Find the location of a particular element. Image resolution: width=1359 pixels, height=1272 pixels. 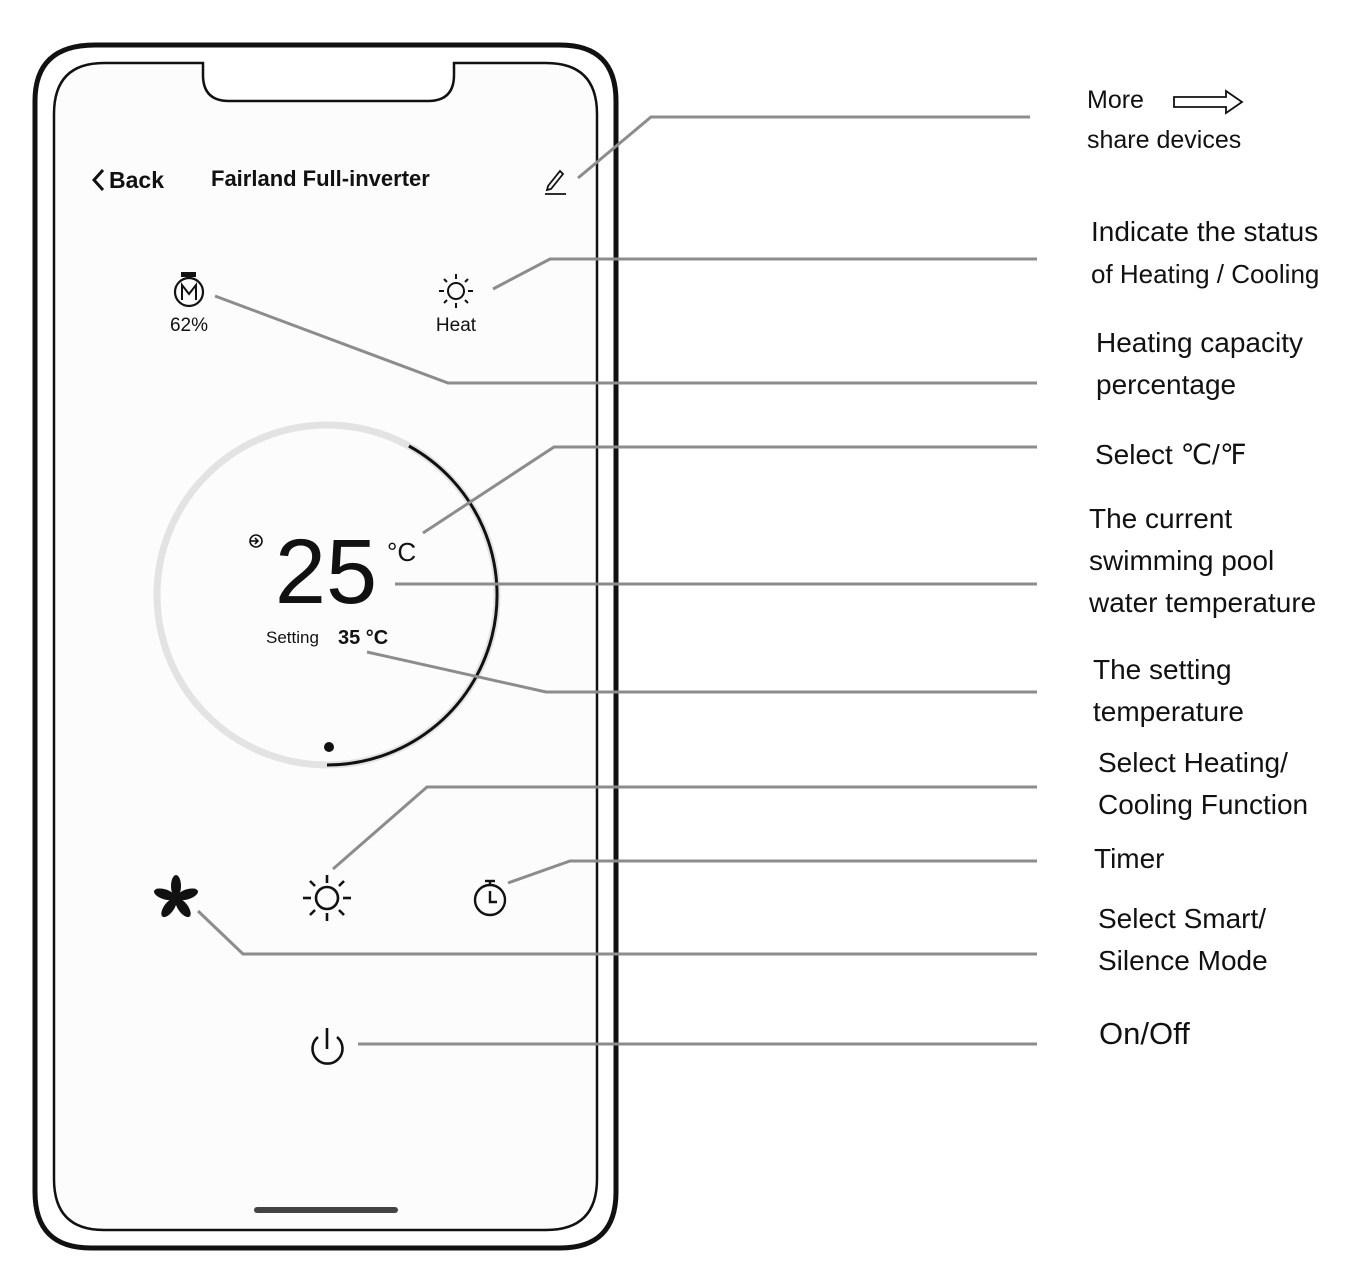

annotation-timer-line1: Timer is located at coordinates (1129, 858).